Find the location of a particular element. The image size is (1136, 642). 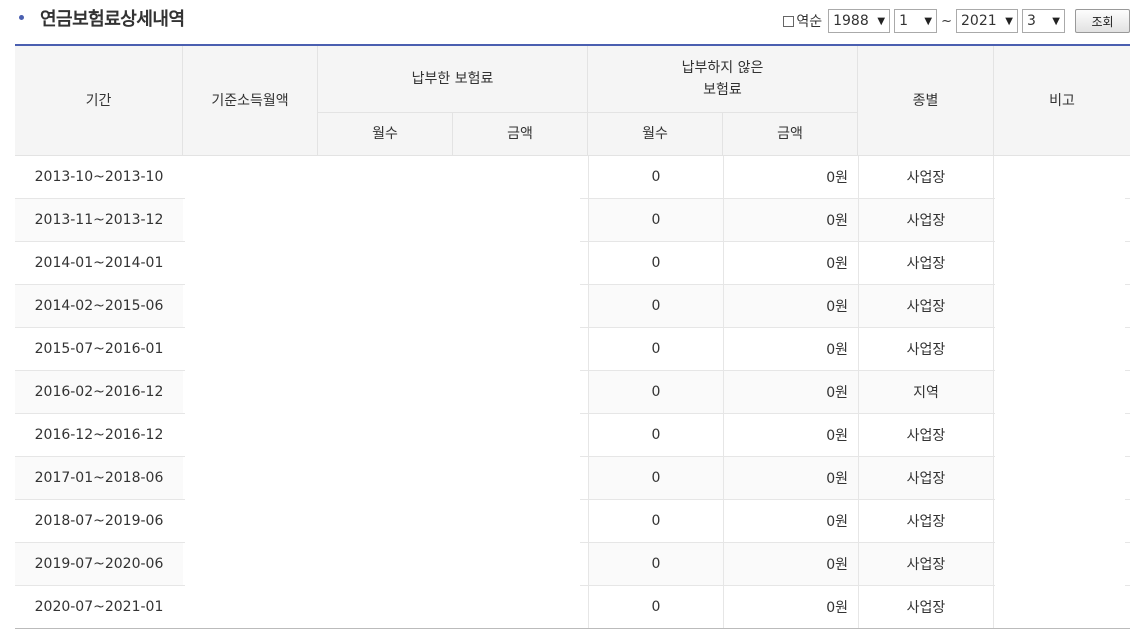

to-year-select: 2021 ▼ is located at coordinates (987, 21).